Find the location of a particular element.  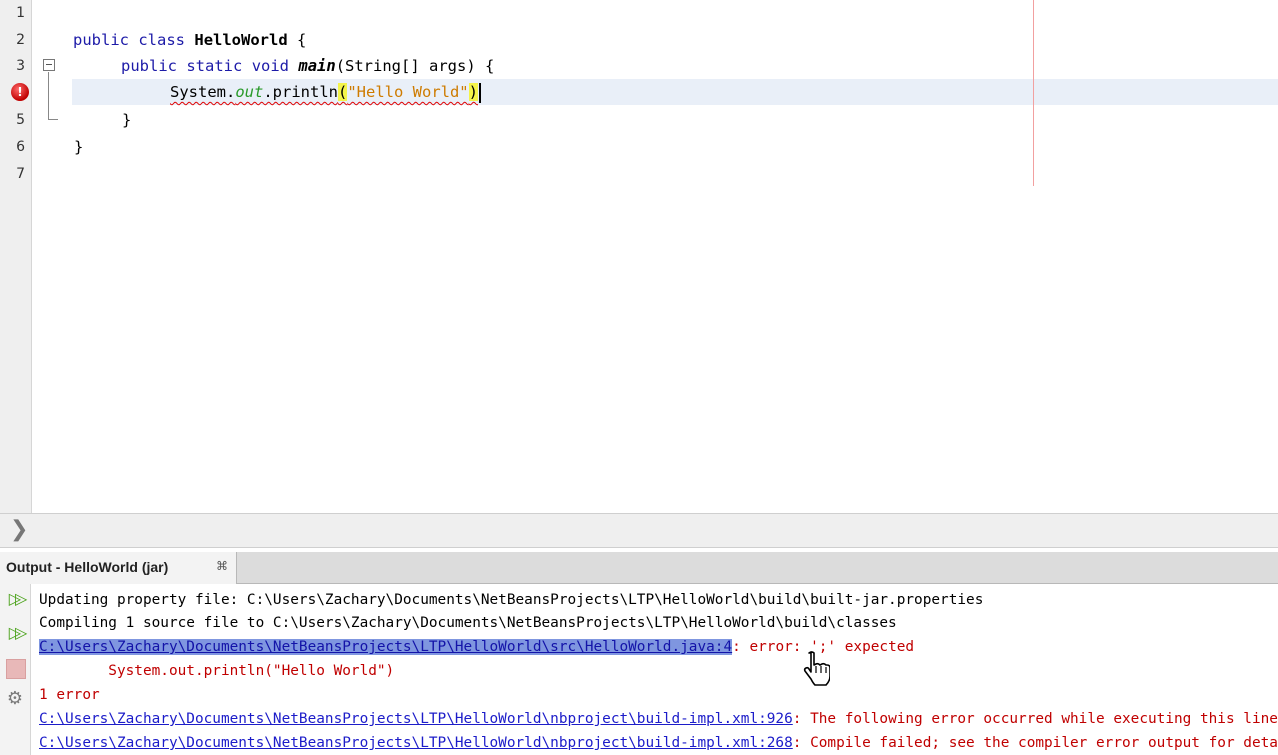

keyword: void is located at coordinates (270, 66).